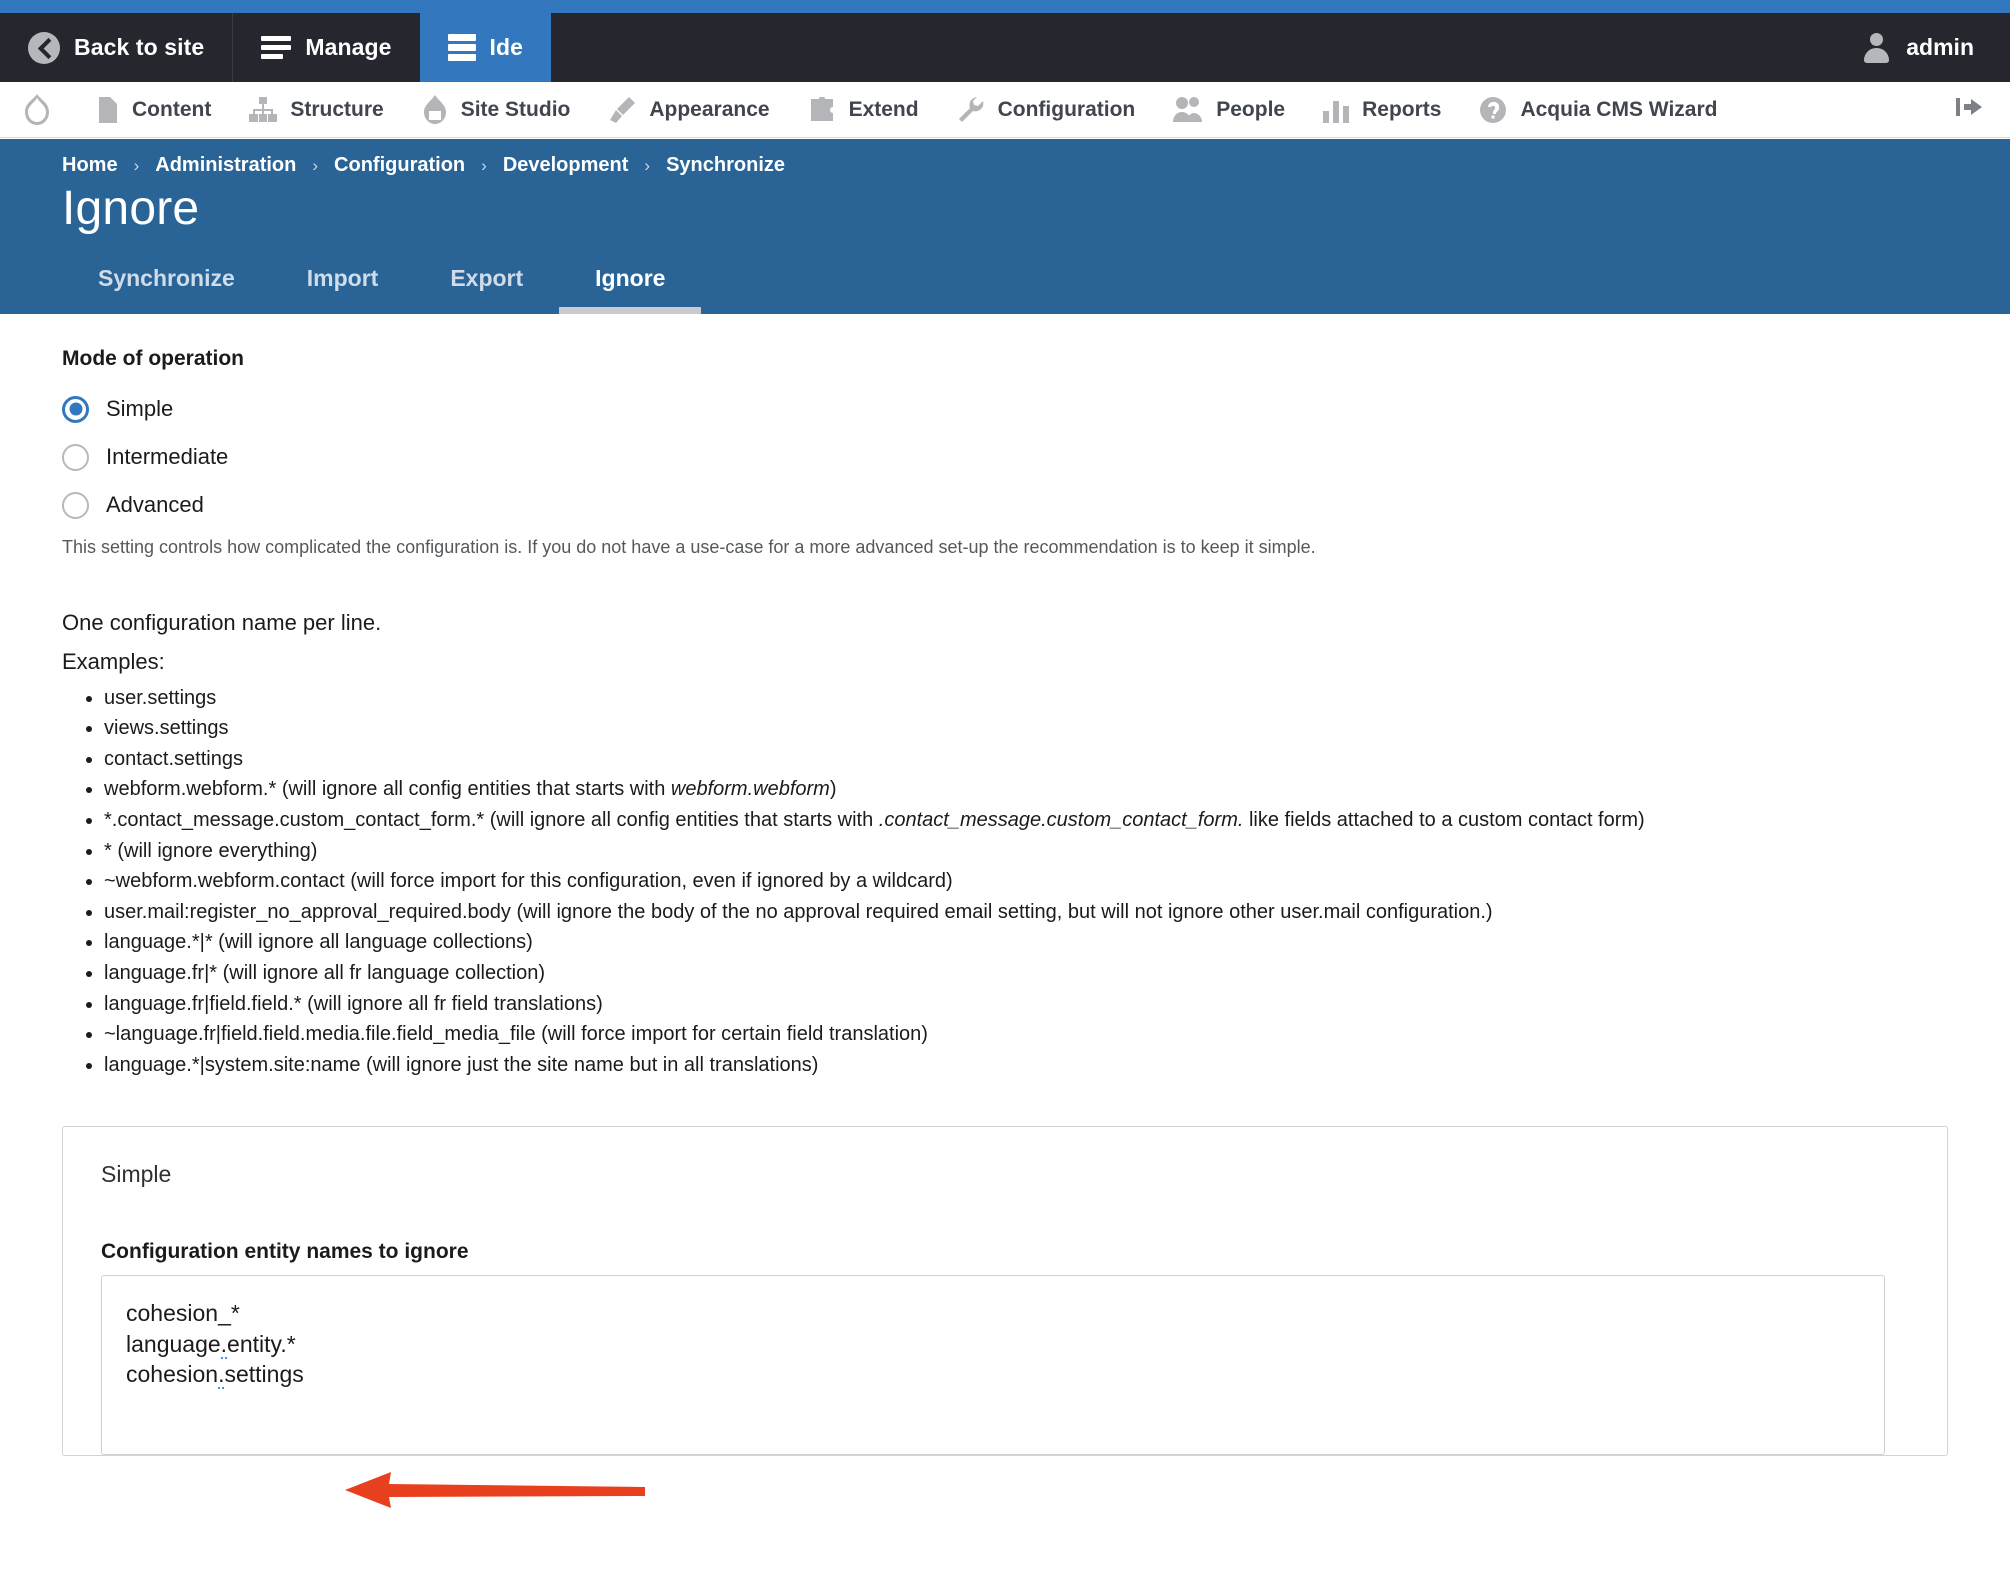 This screenshot has height=1582, width=2010. Describe the element at coordinates (136, 1174) in the screenshot. I see `simple-fieldset-title: Simple` at that location.